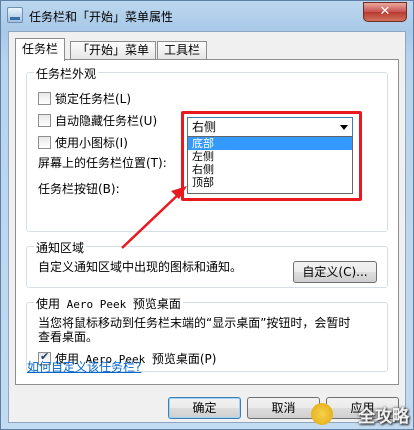 Image resolution: width=414 pixels, height=430 pixels. Describe the element at coordinates (40, 49) in the screenshot. I see `tab-taskbar: 任务栏` at that location.